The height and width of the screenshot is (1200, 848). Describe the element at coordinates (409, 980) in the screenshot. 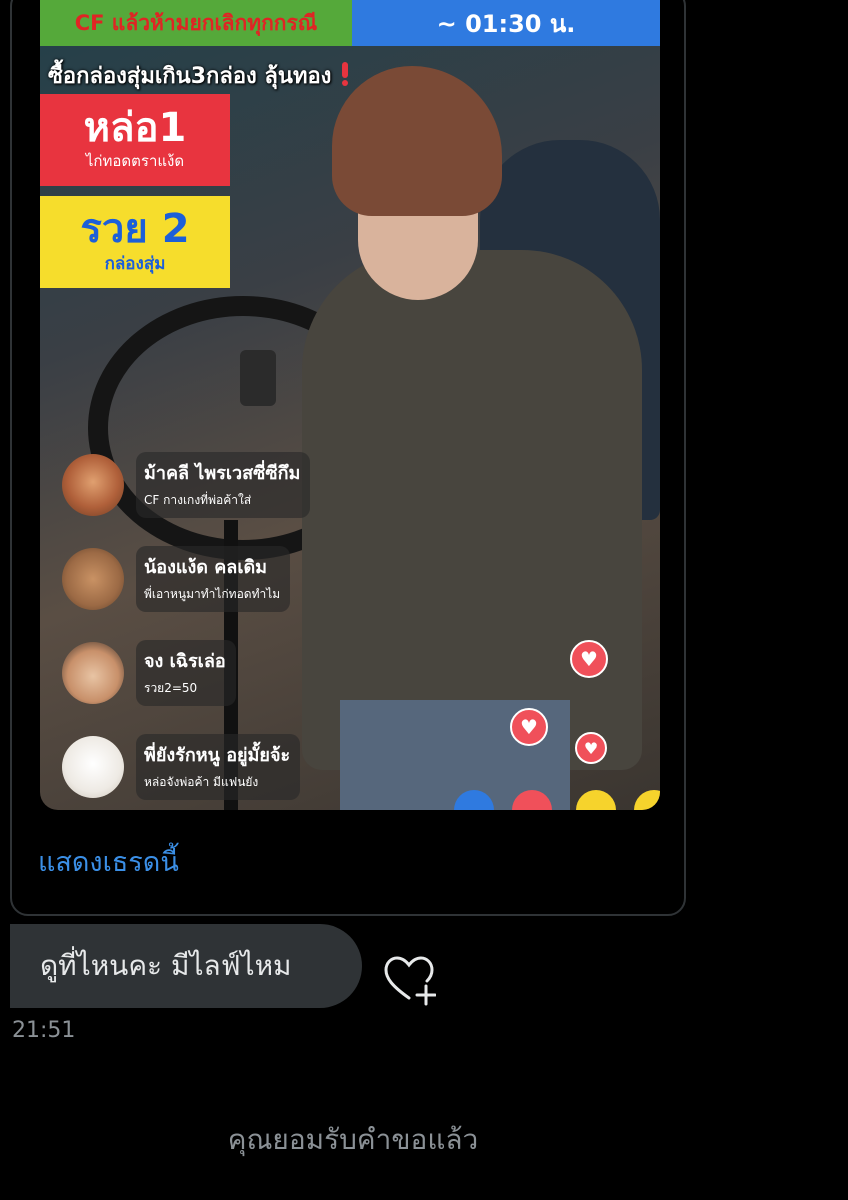

I see `heart-plus-icon` at that location.